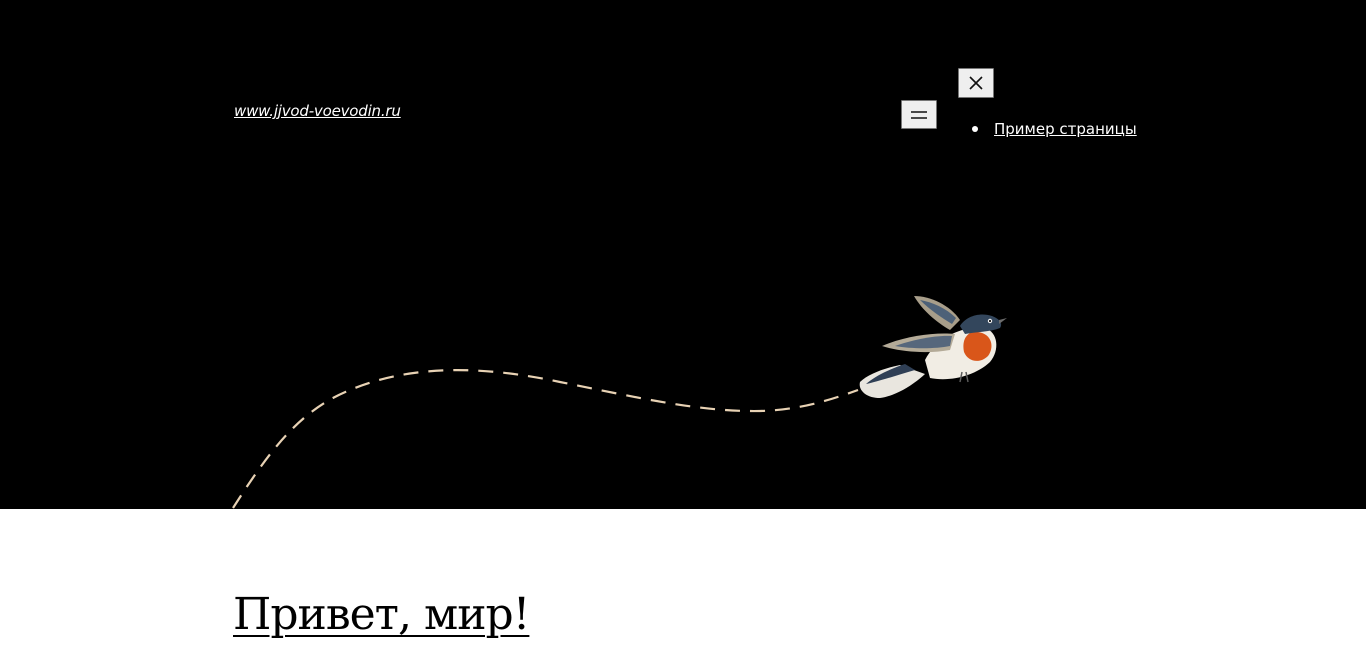 The image size is (1366, 663). I want to click on bullet-icon, so click(975, 129).